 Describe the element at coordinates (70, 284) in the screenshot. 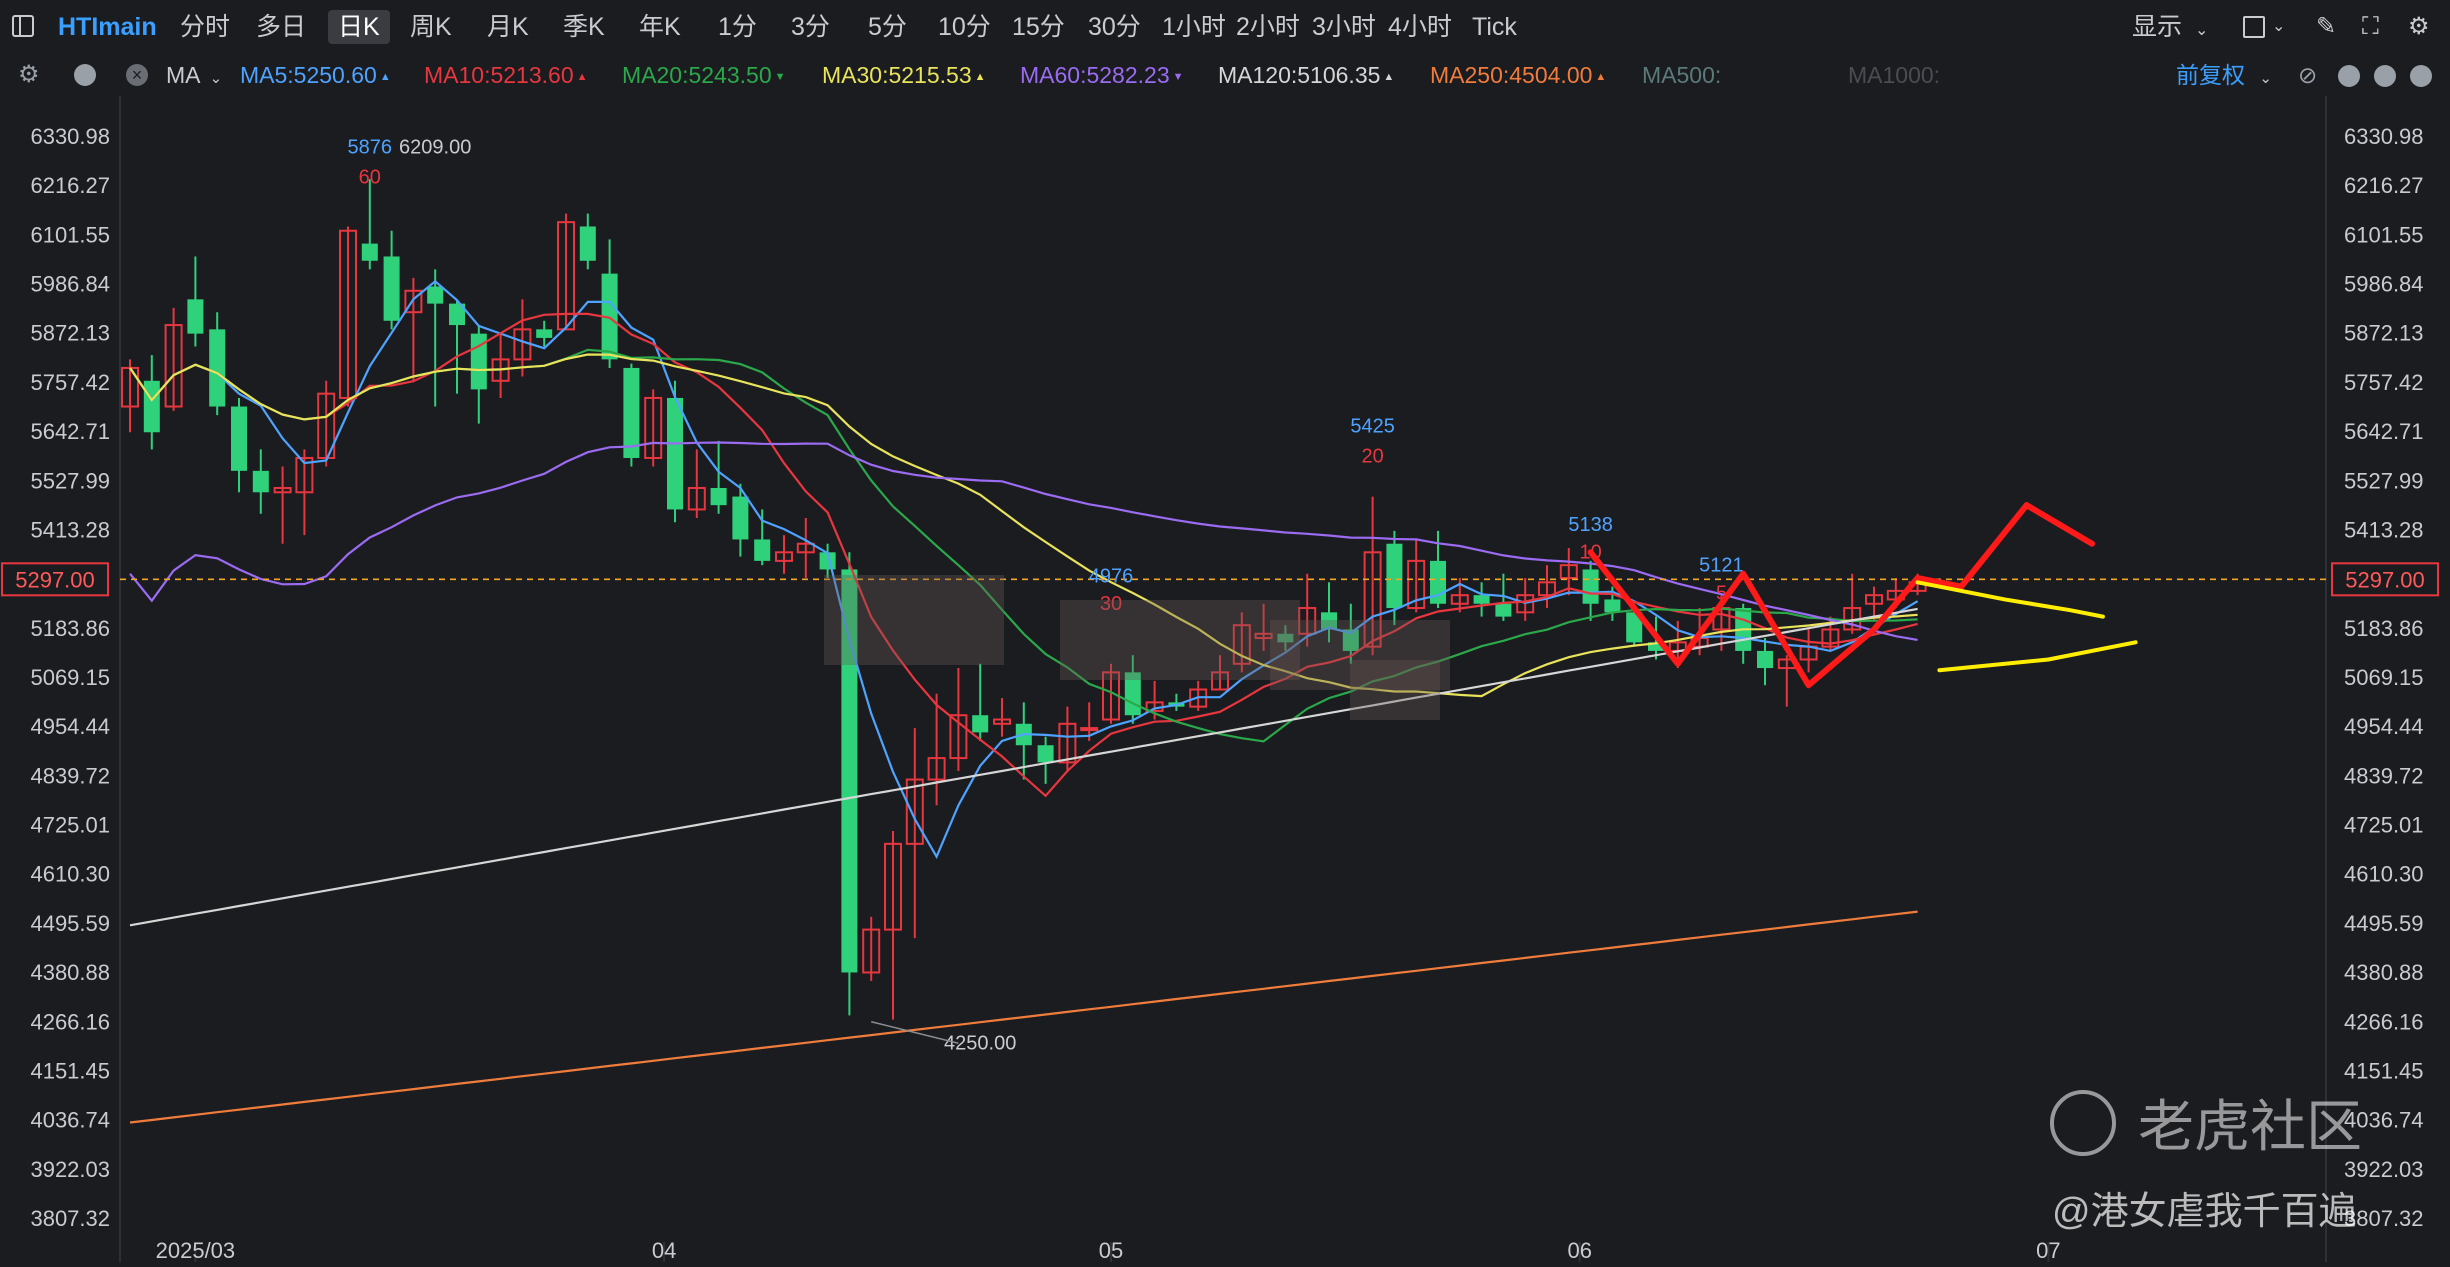

I see `y-tick-label-left: 5986.84` at that location.